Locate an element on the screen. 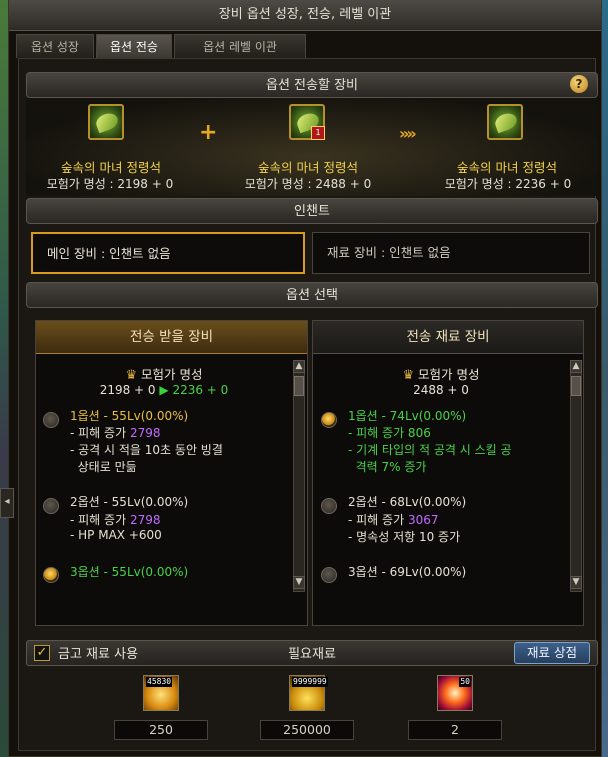  left-fame-block: ♛ 모험가 명성 is located at coordinates (164, 373).